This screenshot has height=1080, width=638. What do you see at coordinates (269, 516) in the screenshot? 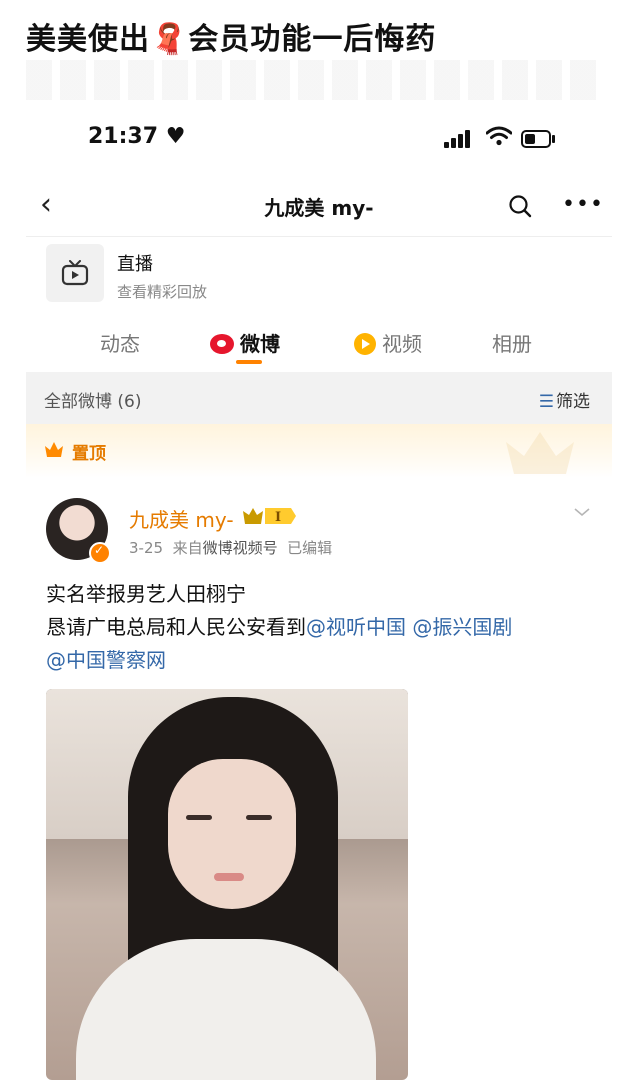
I see `vip-badge-icon: I` at bounding box center [269, 516].